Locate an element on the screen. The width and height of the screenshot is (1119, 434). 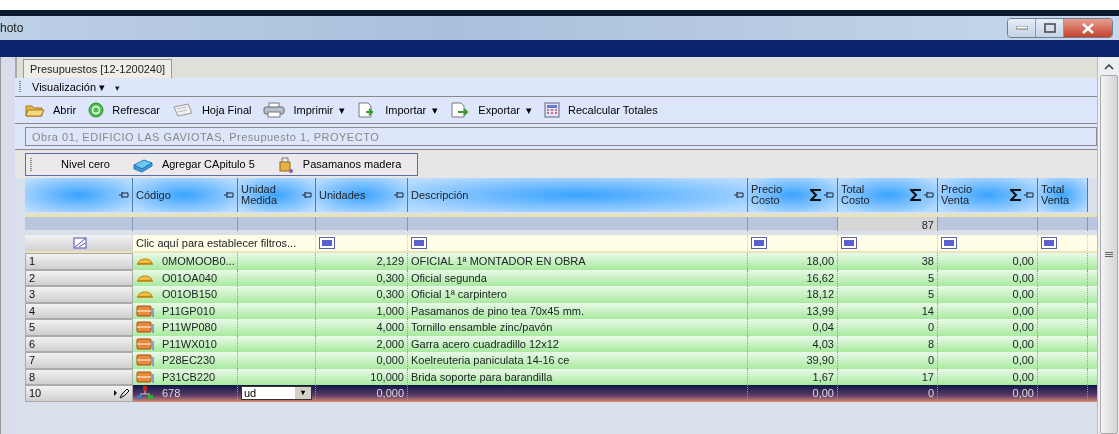
row-number: 3 is located at coordinates (32, 294).